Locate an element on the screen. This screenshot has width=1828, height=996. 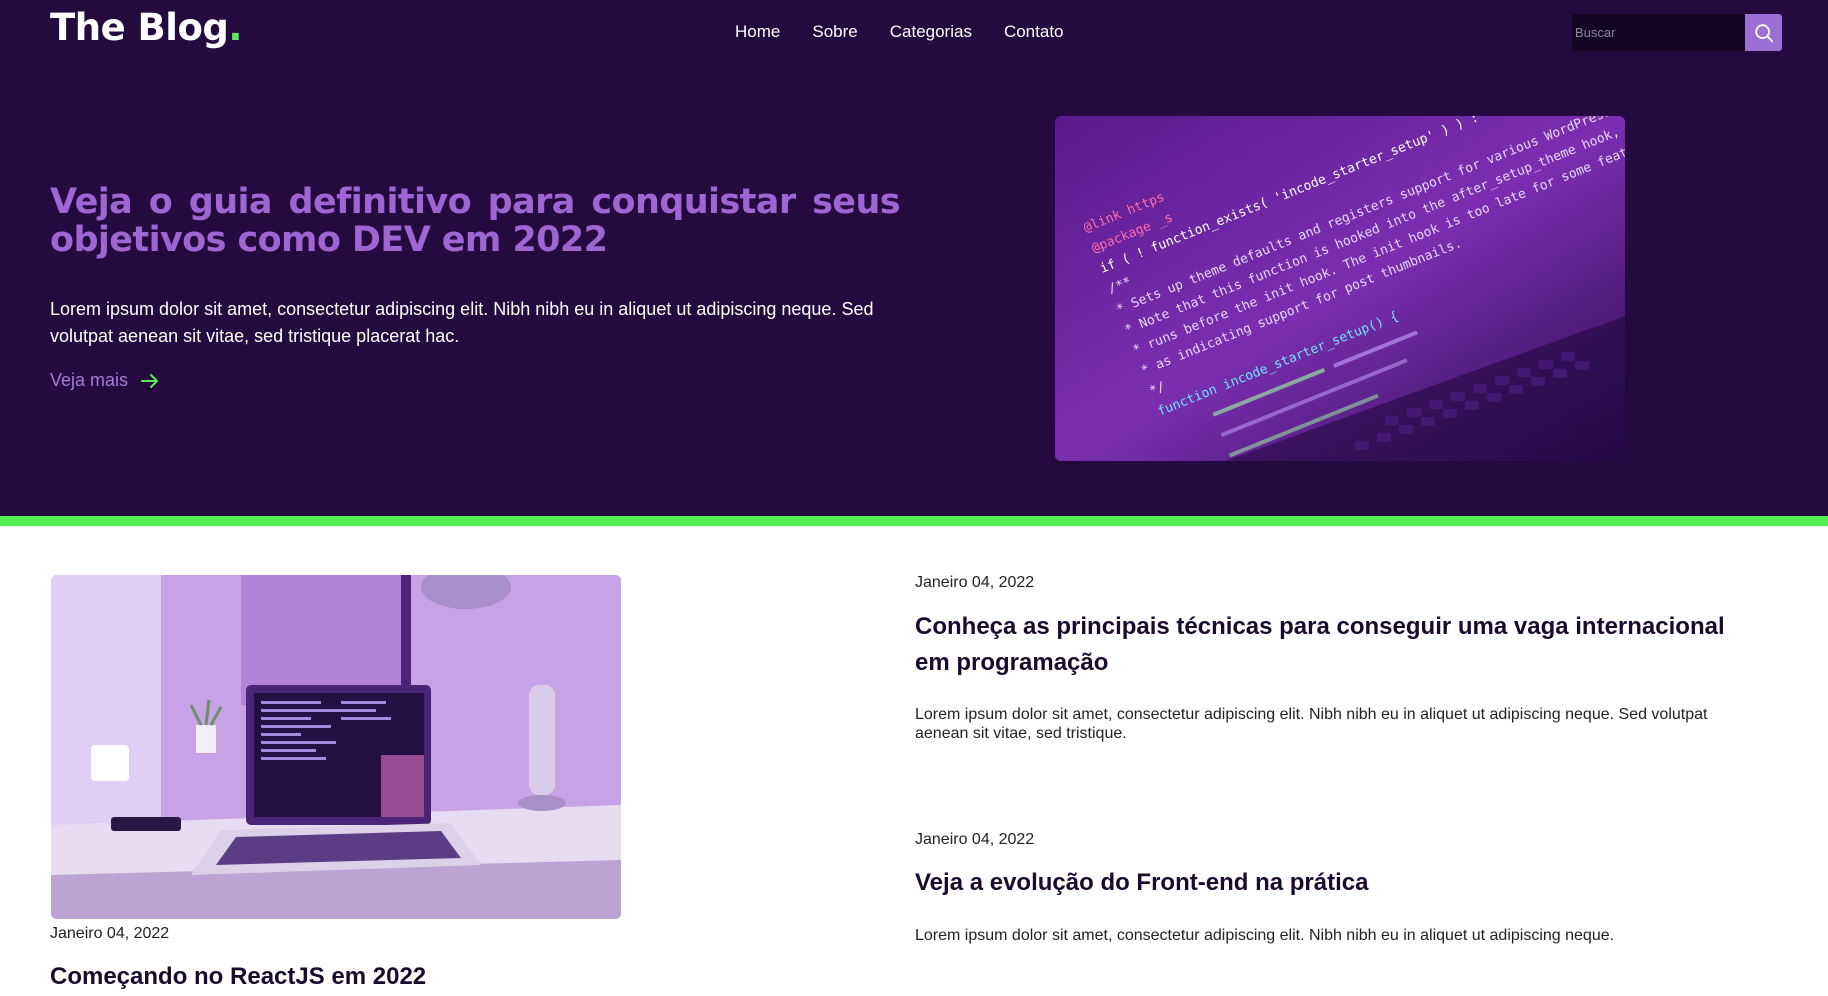
site-logo: The Blog. is located at coordinates (146, 27).